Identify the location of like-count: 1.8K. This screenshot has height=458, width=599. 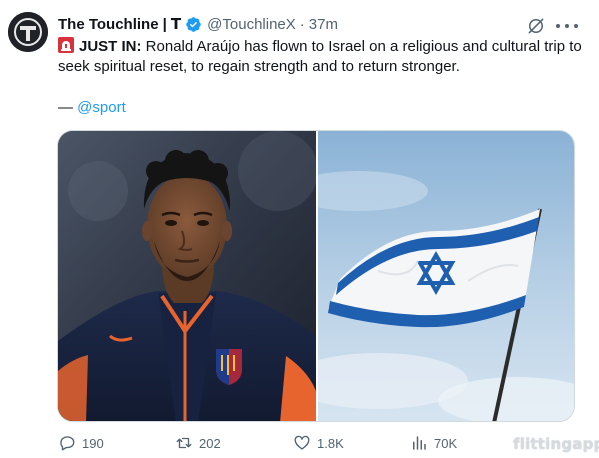
(330, 443).